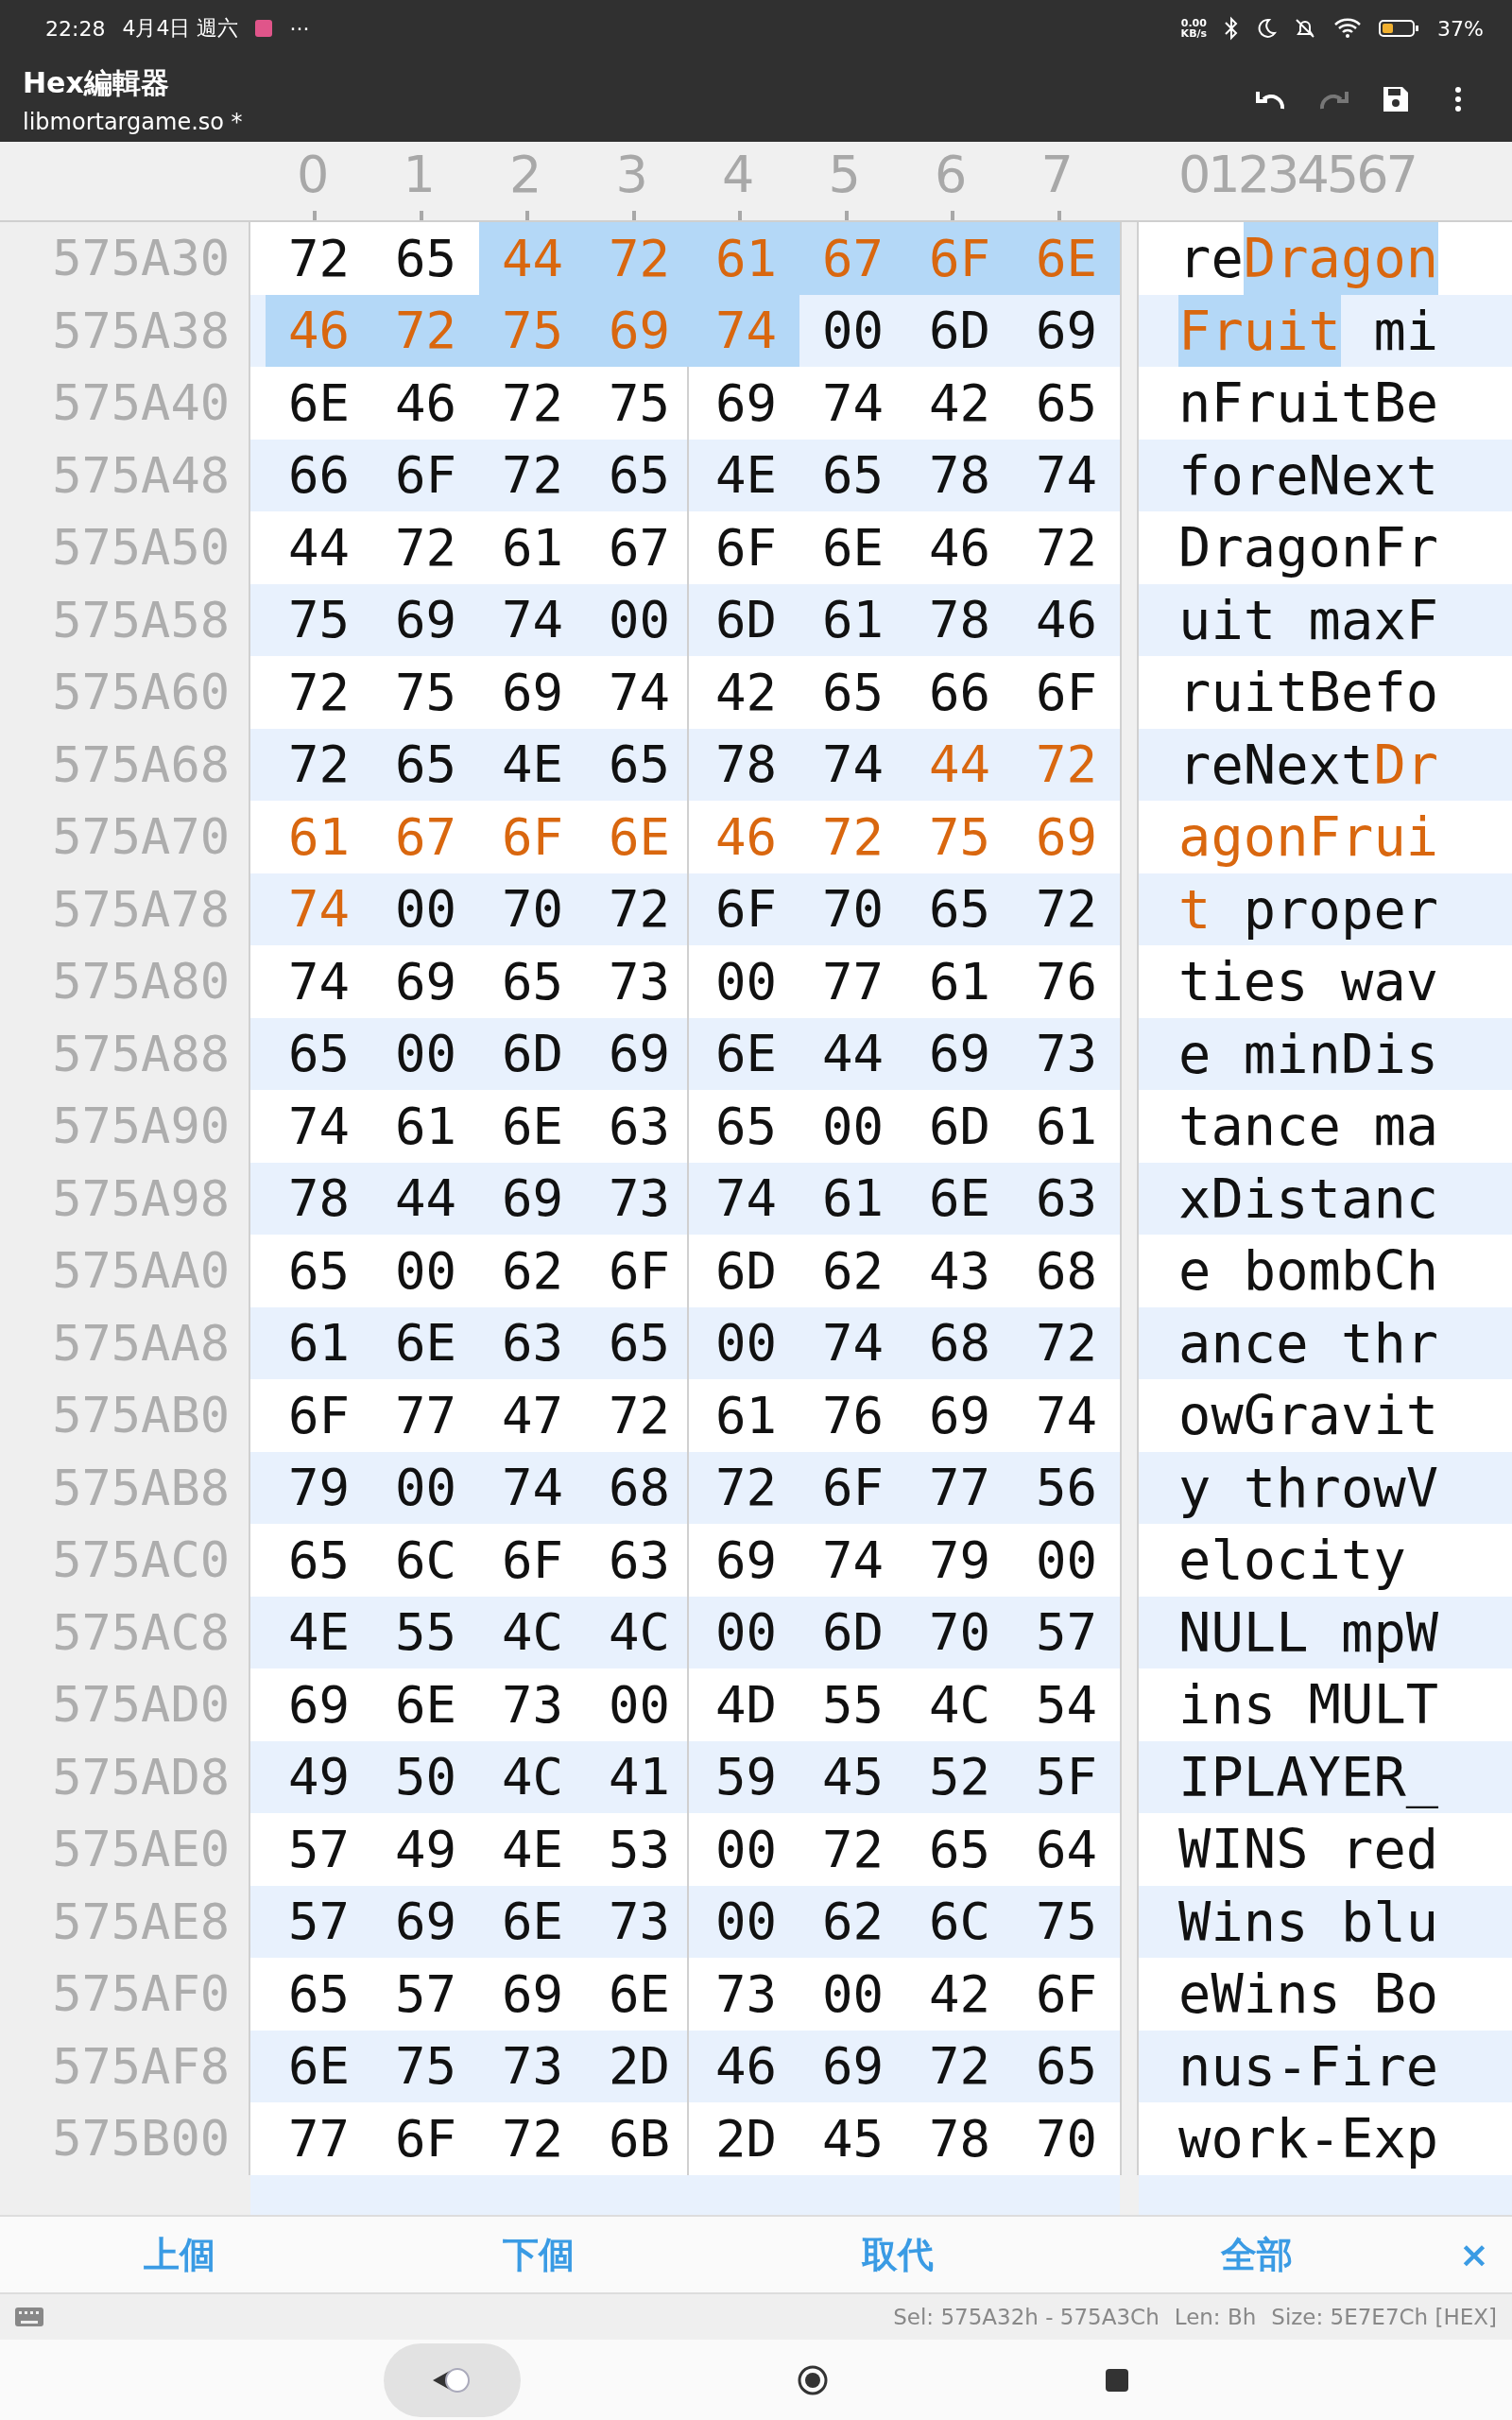  I want to click on hex-byte: 4D, so click(746, 1704).